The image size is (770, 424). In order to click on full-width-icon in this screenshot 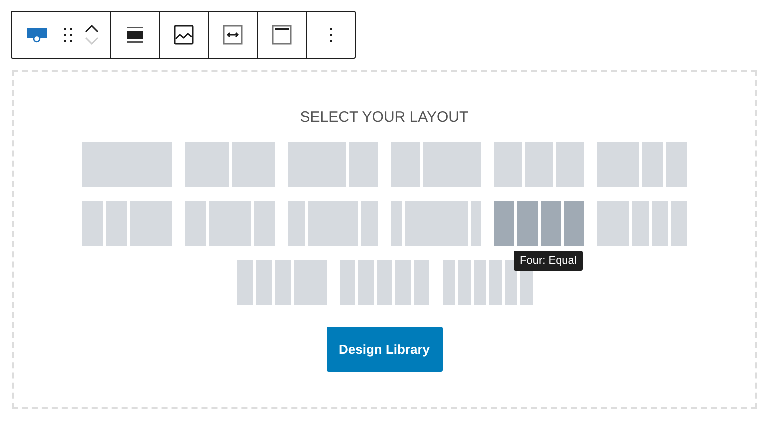, I will do `click(233, 35)`.